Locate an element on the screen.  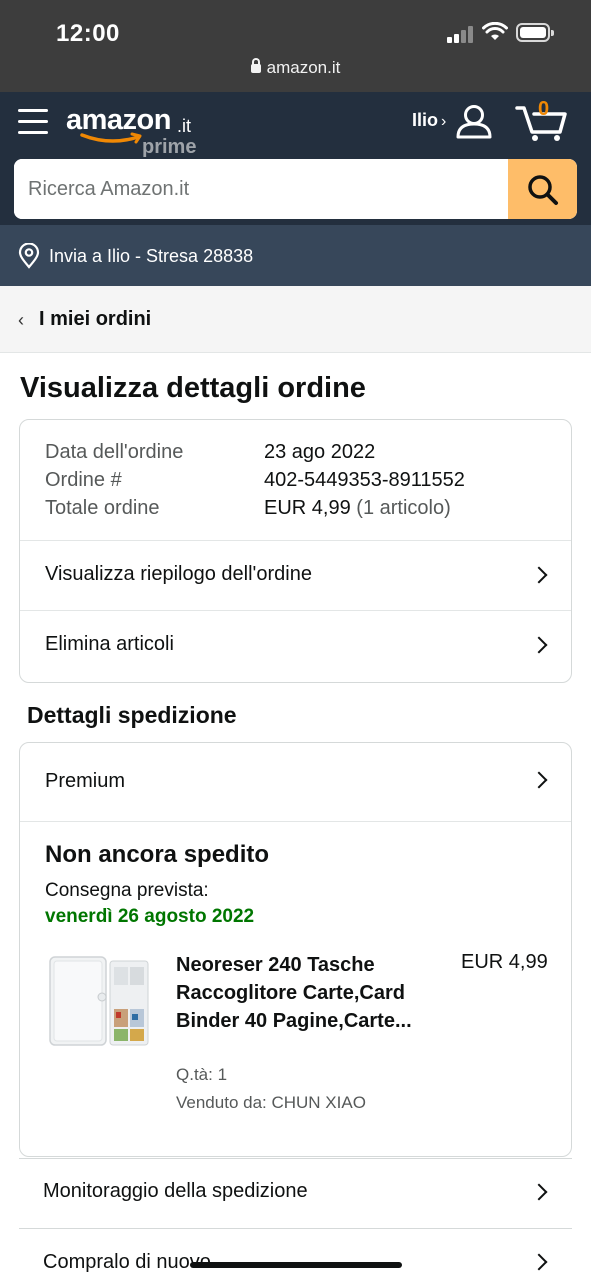
signal-icon is located at coordinates (461, 34).